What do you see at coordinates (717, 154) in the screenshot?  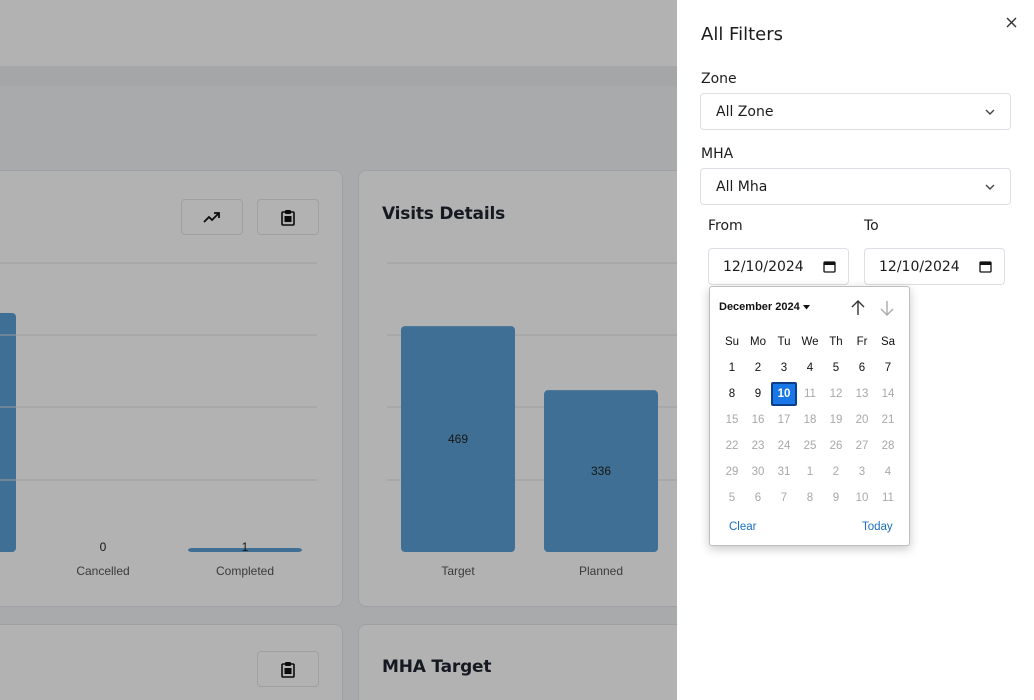 I see `mha-label: MHA` at bounding box center [717, 154].